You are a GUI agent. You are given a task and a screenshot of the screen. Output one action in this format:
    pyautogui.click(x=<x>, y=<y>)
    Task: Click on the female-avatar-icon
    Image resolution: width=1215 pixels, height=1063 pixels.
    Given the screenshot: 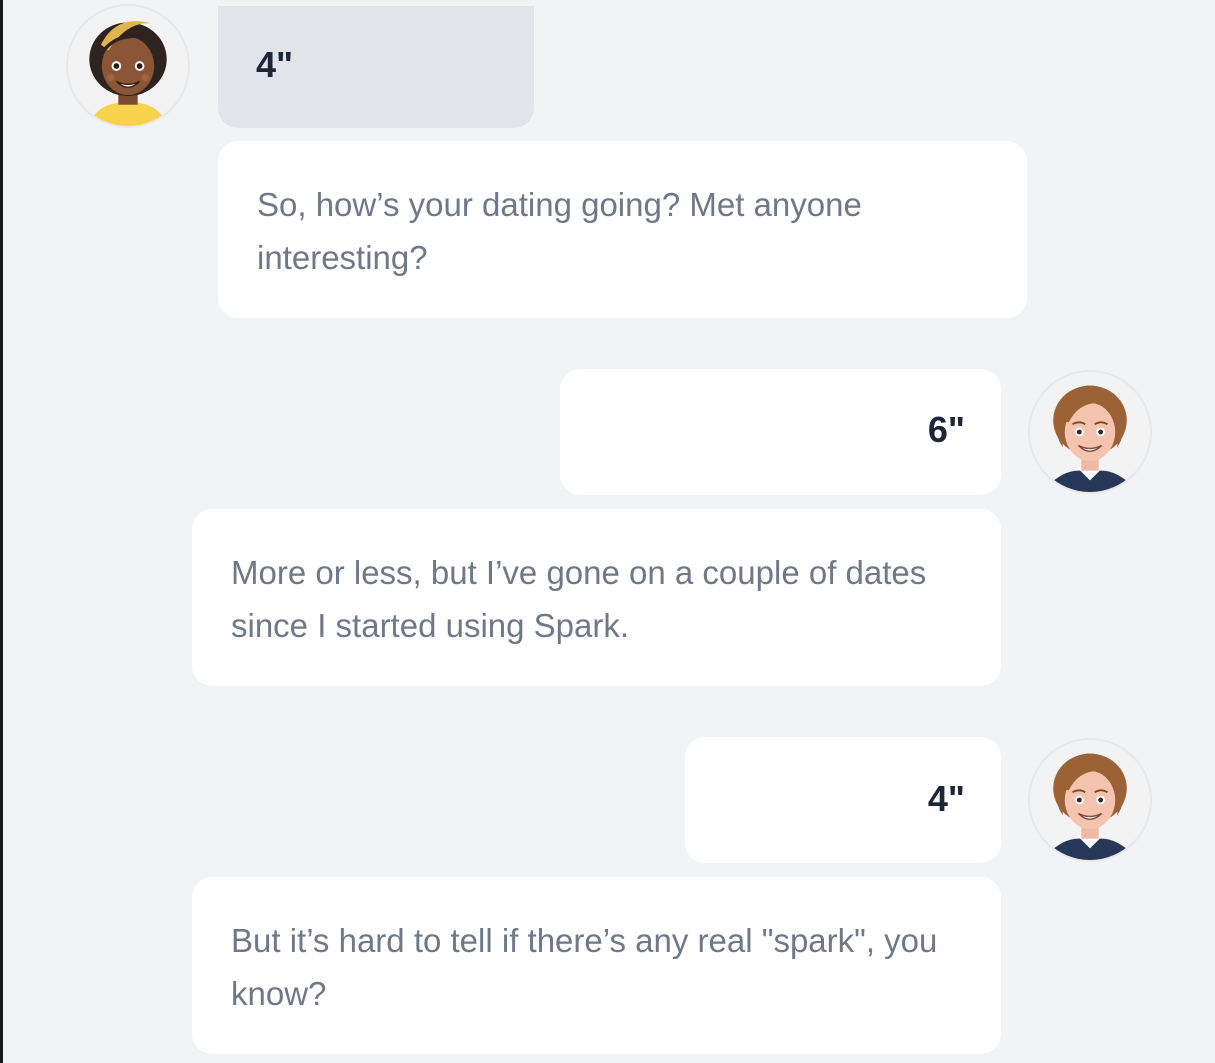 What is the action you would take?
    pyautogui.click(x=128, y=66)
    